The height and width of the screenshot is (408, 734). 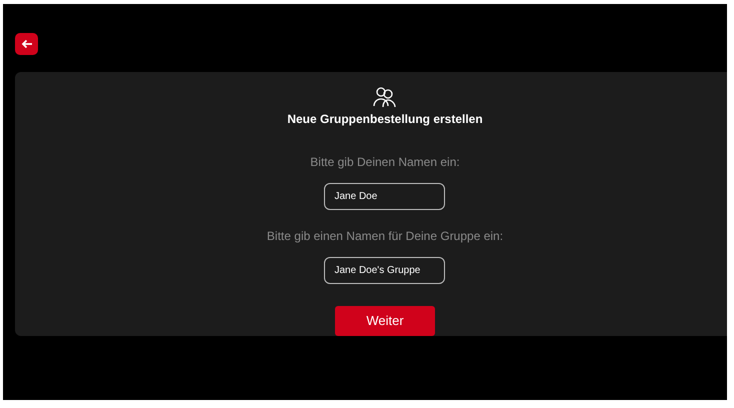 I want to click on group-icon, so click(x=385, y=97).